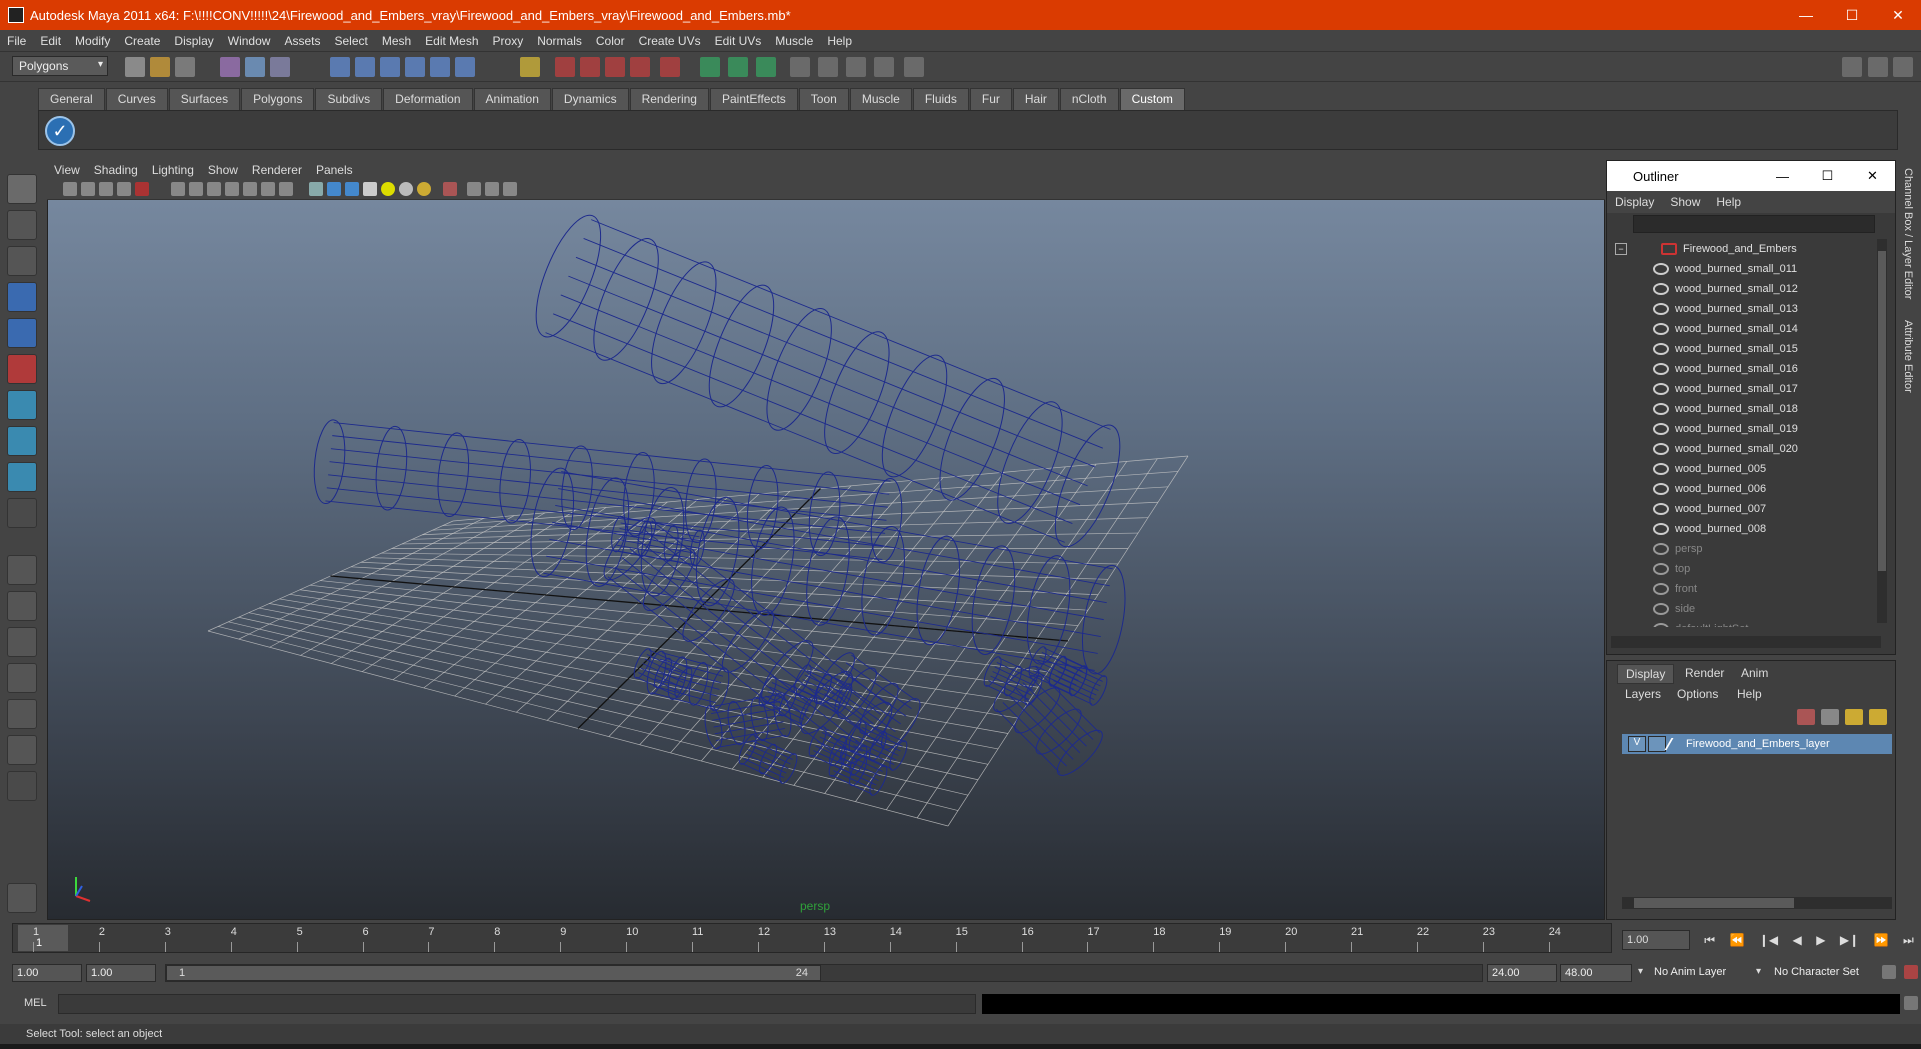  Describe the element at coordinates (1782, 176) in the screenshot. I see `outliner-minimize-button: —` at that location.